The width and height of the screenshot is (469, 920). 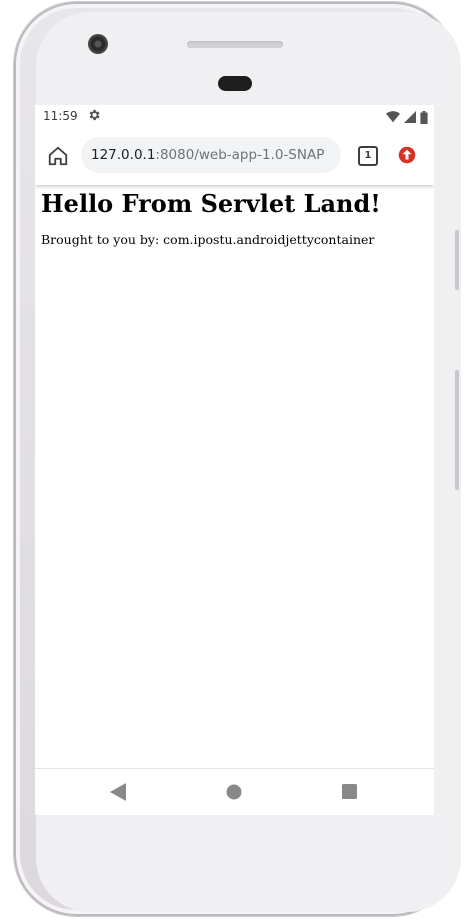 I want to click on proximity-sensor, so click(x=235, y=83).